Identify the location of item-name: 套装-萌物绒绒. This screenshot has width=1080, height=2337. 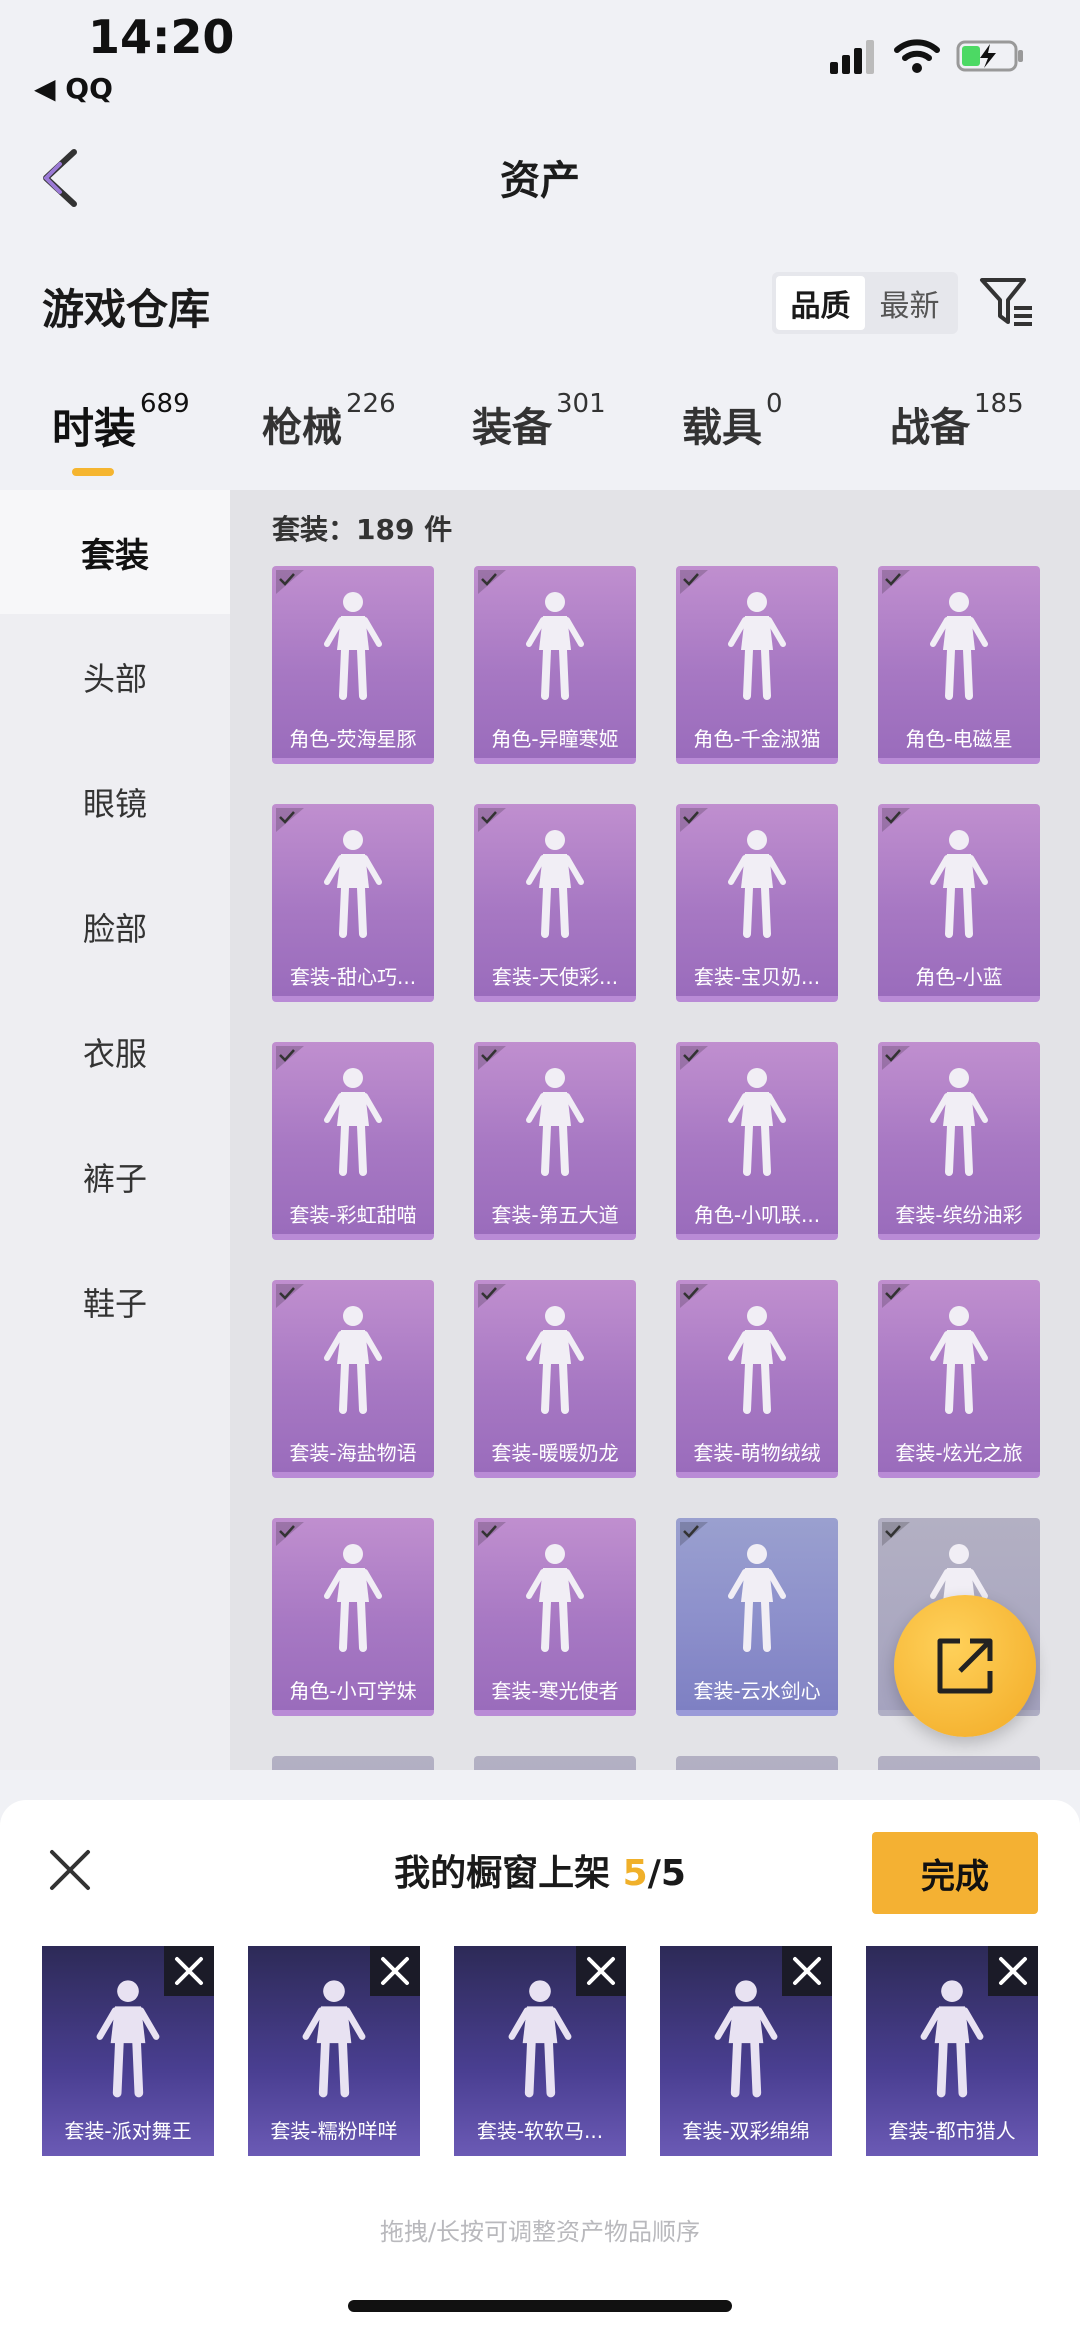
(757, 1453).